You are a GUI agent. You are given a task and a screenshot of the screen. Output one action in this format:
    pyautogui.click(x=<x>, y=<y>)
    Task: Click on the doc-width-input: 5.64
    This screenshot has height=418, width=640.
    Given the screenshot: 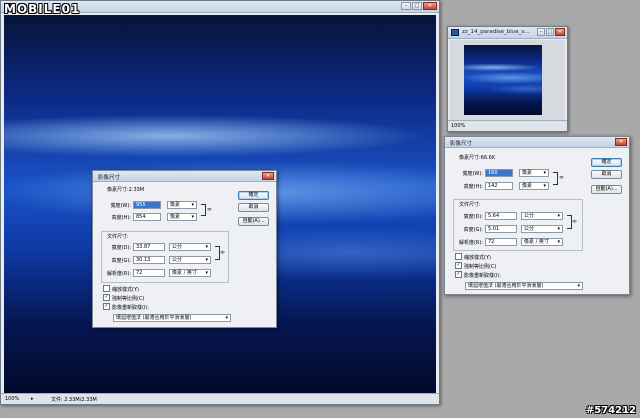 What is the action you would take?
    pyautogui.click(x=501, y=216)
    